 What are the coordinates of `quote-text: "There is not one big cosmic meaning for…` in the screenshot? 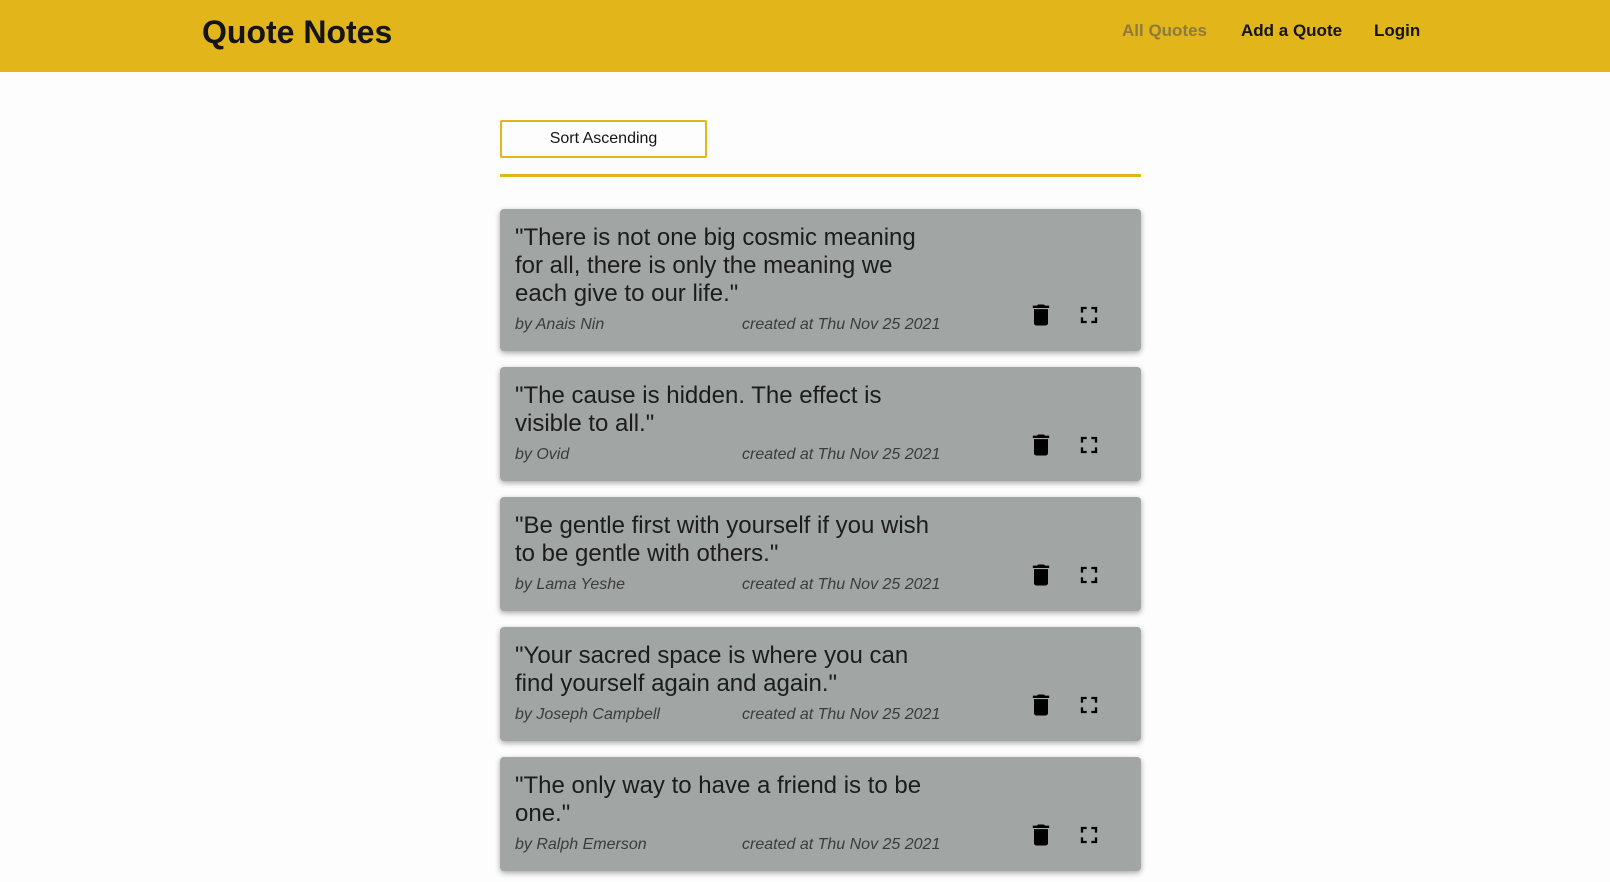 It's located at (715, 265).